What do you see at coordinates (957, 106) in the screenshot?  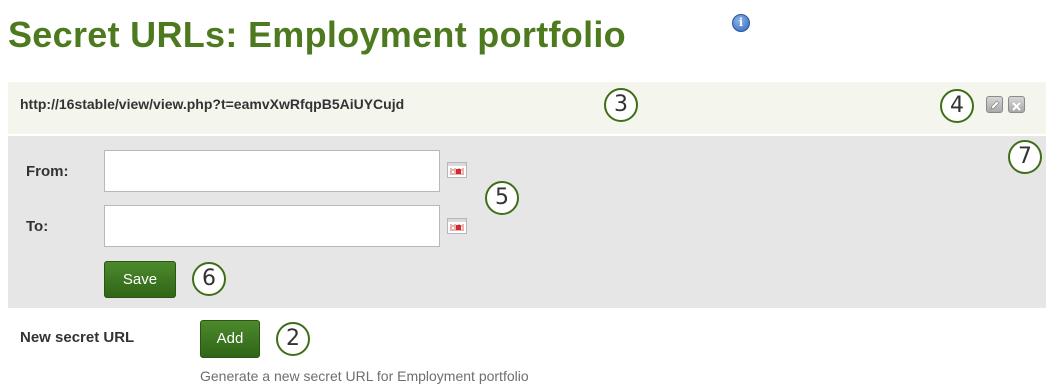 I see `callout-4: 4` at bounding box center [957, 106].